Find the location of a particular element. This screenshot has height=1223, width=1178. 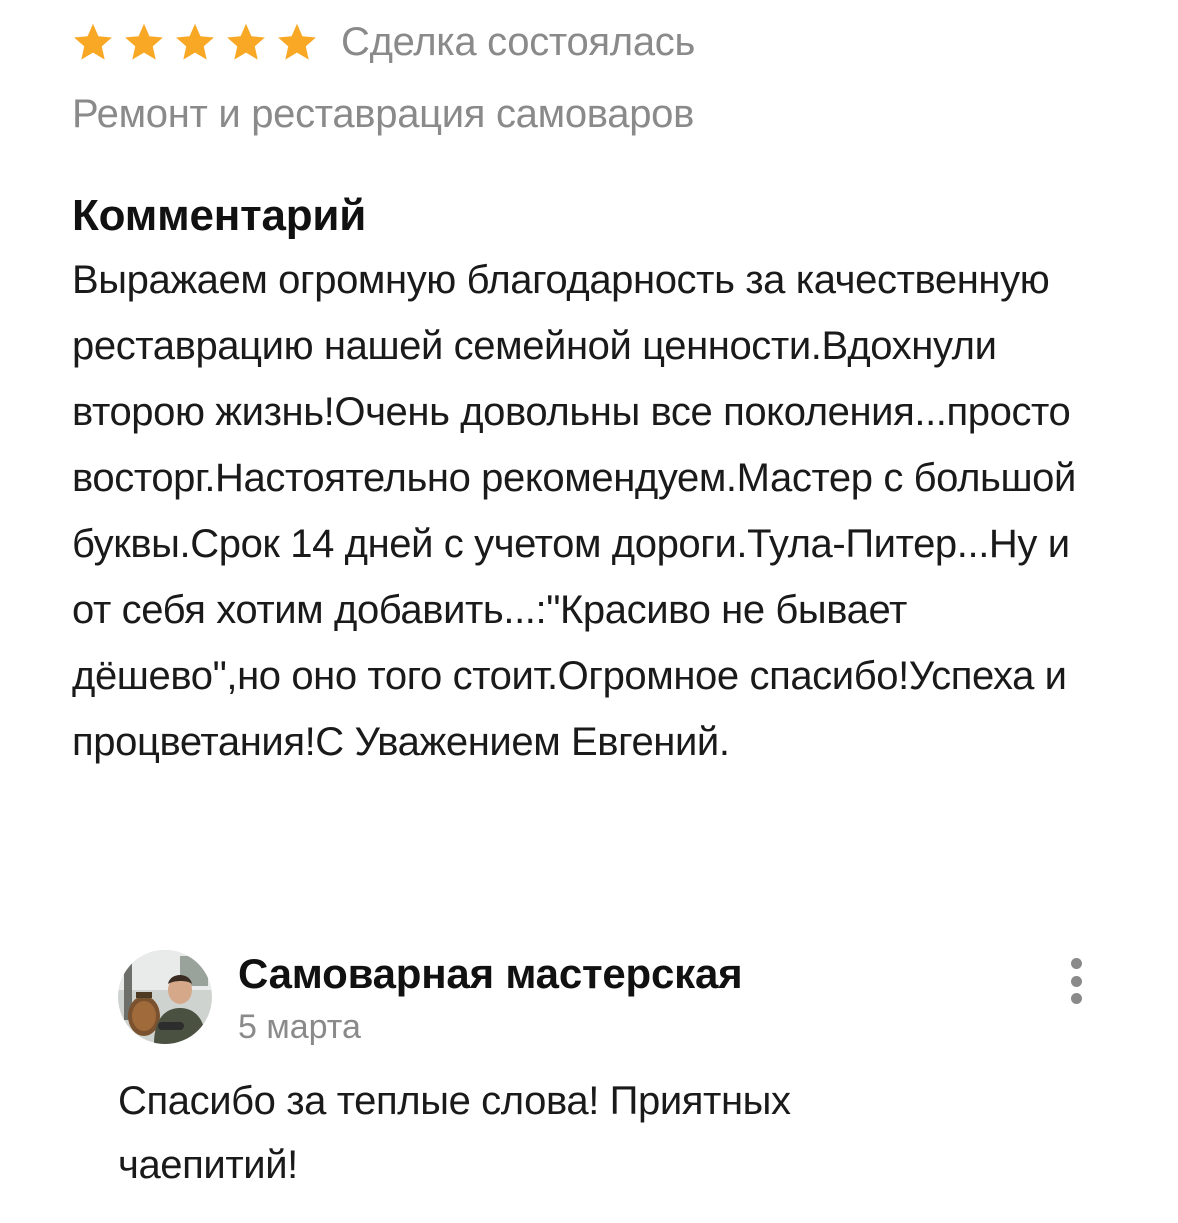

rating-row: Сделка состоялась is located at coordinates (602, 42).